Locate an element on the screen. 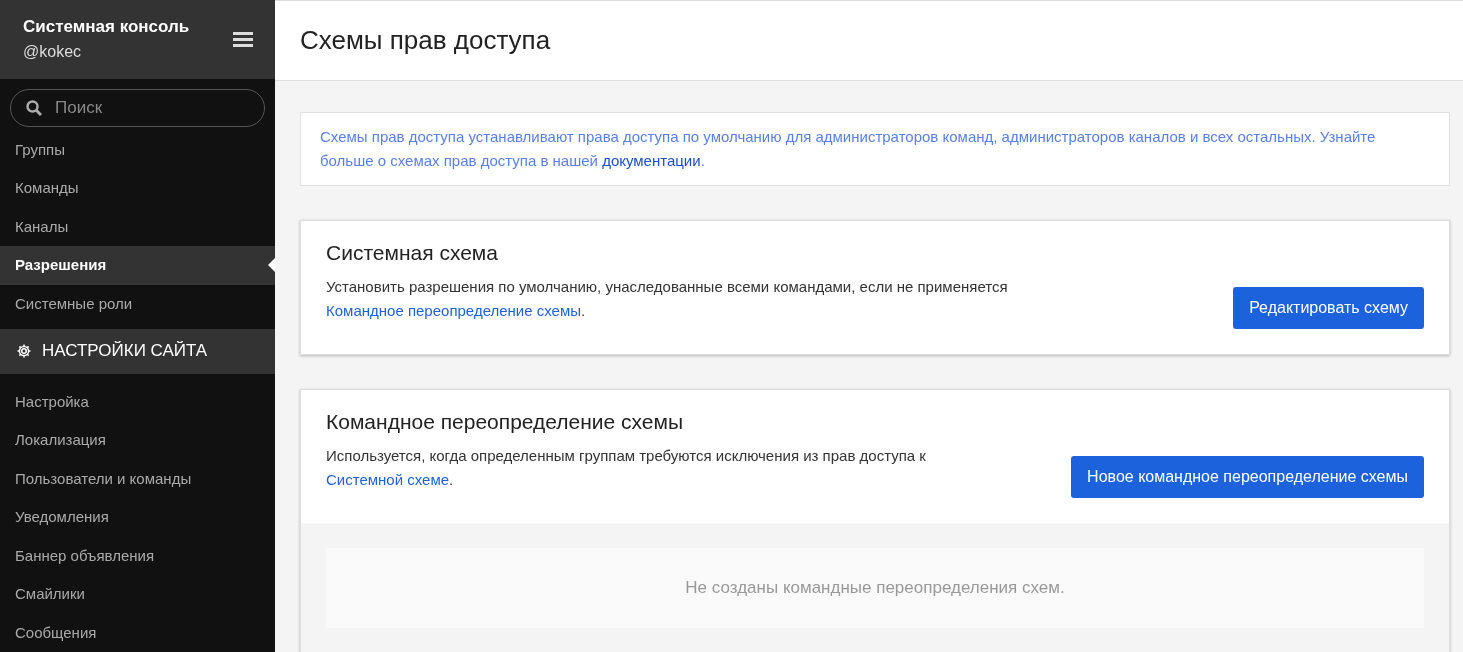  sidebar-item: Команды is located at coordinates (137, 188).